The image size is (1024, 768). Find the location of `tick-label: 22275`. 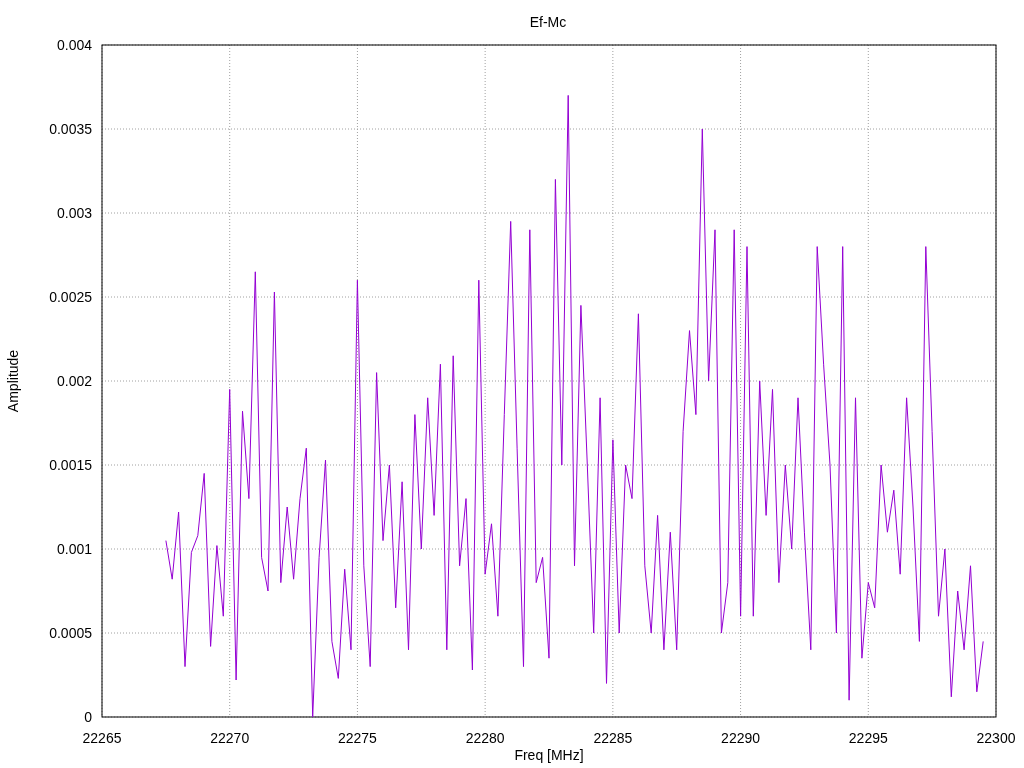

tick-label: 22275 is located at coordinates (357, 738).